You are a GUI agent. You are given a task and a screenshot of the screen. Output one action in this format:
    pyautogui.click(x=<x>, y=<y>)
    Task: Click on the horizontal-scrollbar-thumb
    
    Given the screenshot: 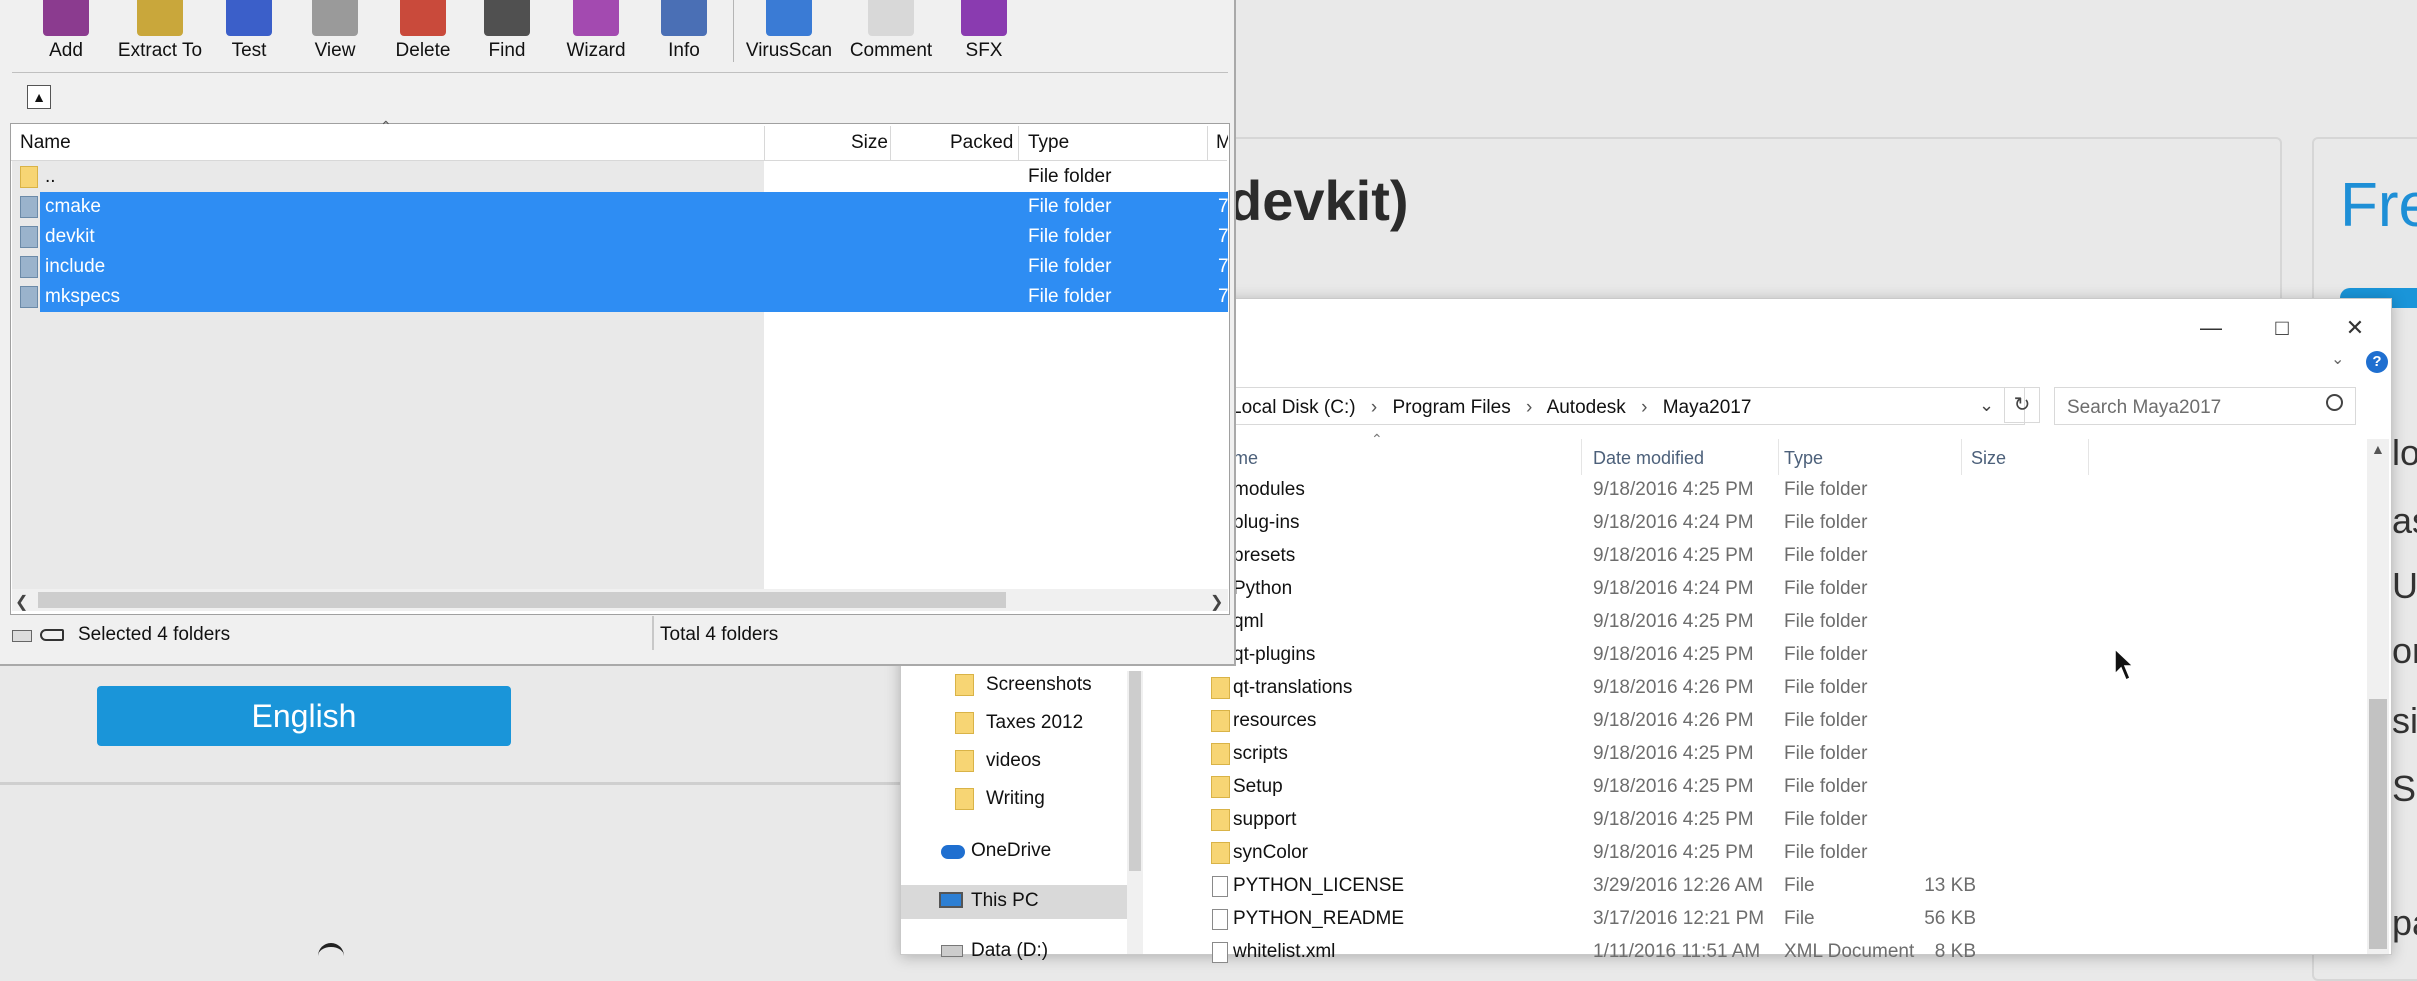 What is the action you would take?
    pyautogui.click(x=522, y=600)
    